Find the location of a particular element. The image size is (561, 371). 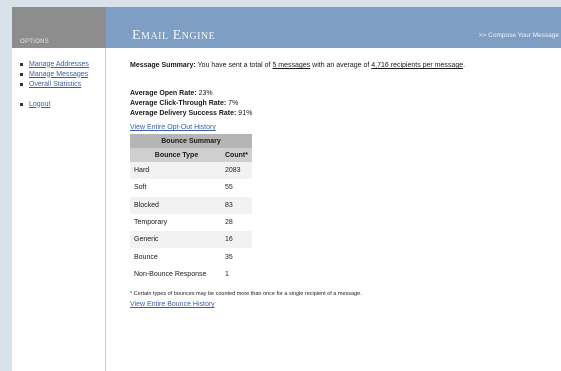

count-cell: 28 is located at coordinates (237, 222).